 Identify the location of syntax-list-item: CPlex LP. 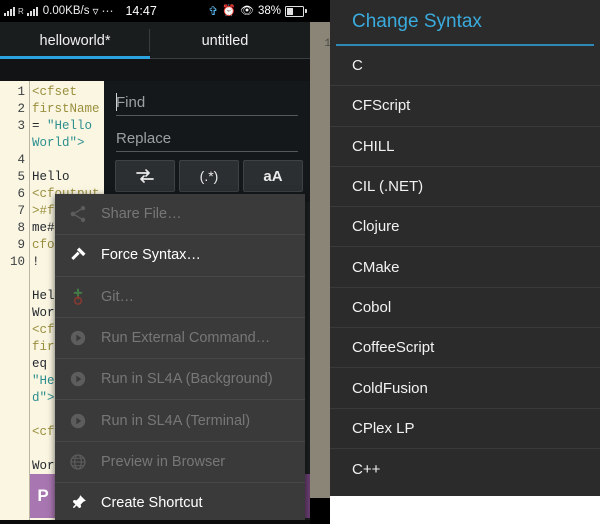
(465, 429).